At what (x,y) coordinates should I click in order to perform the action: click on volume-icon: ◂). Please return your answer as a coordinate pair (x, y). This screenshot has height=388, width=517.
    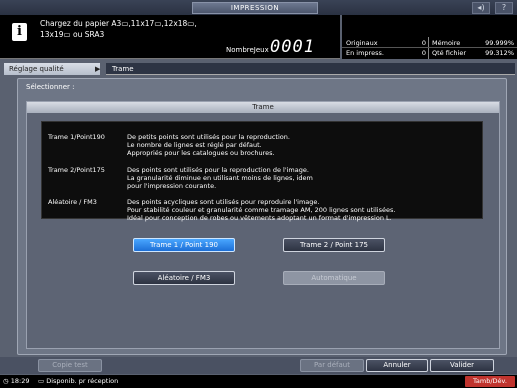
    Looking at the image, I should click on (481, 8).